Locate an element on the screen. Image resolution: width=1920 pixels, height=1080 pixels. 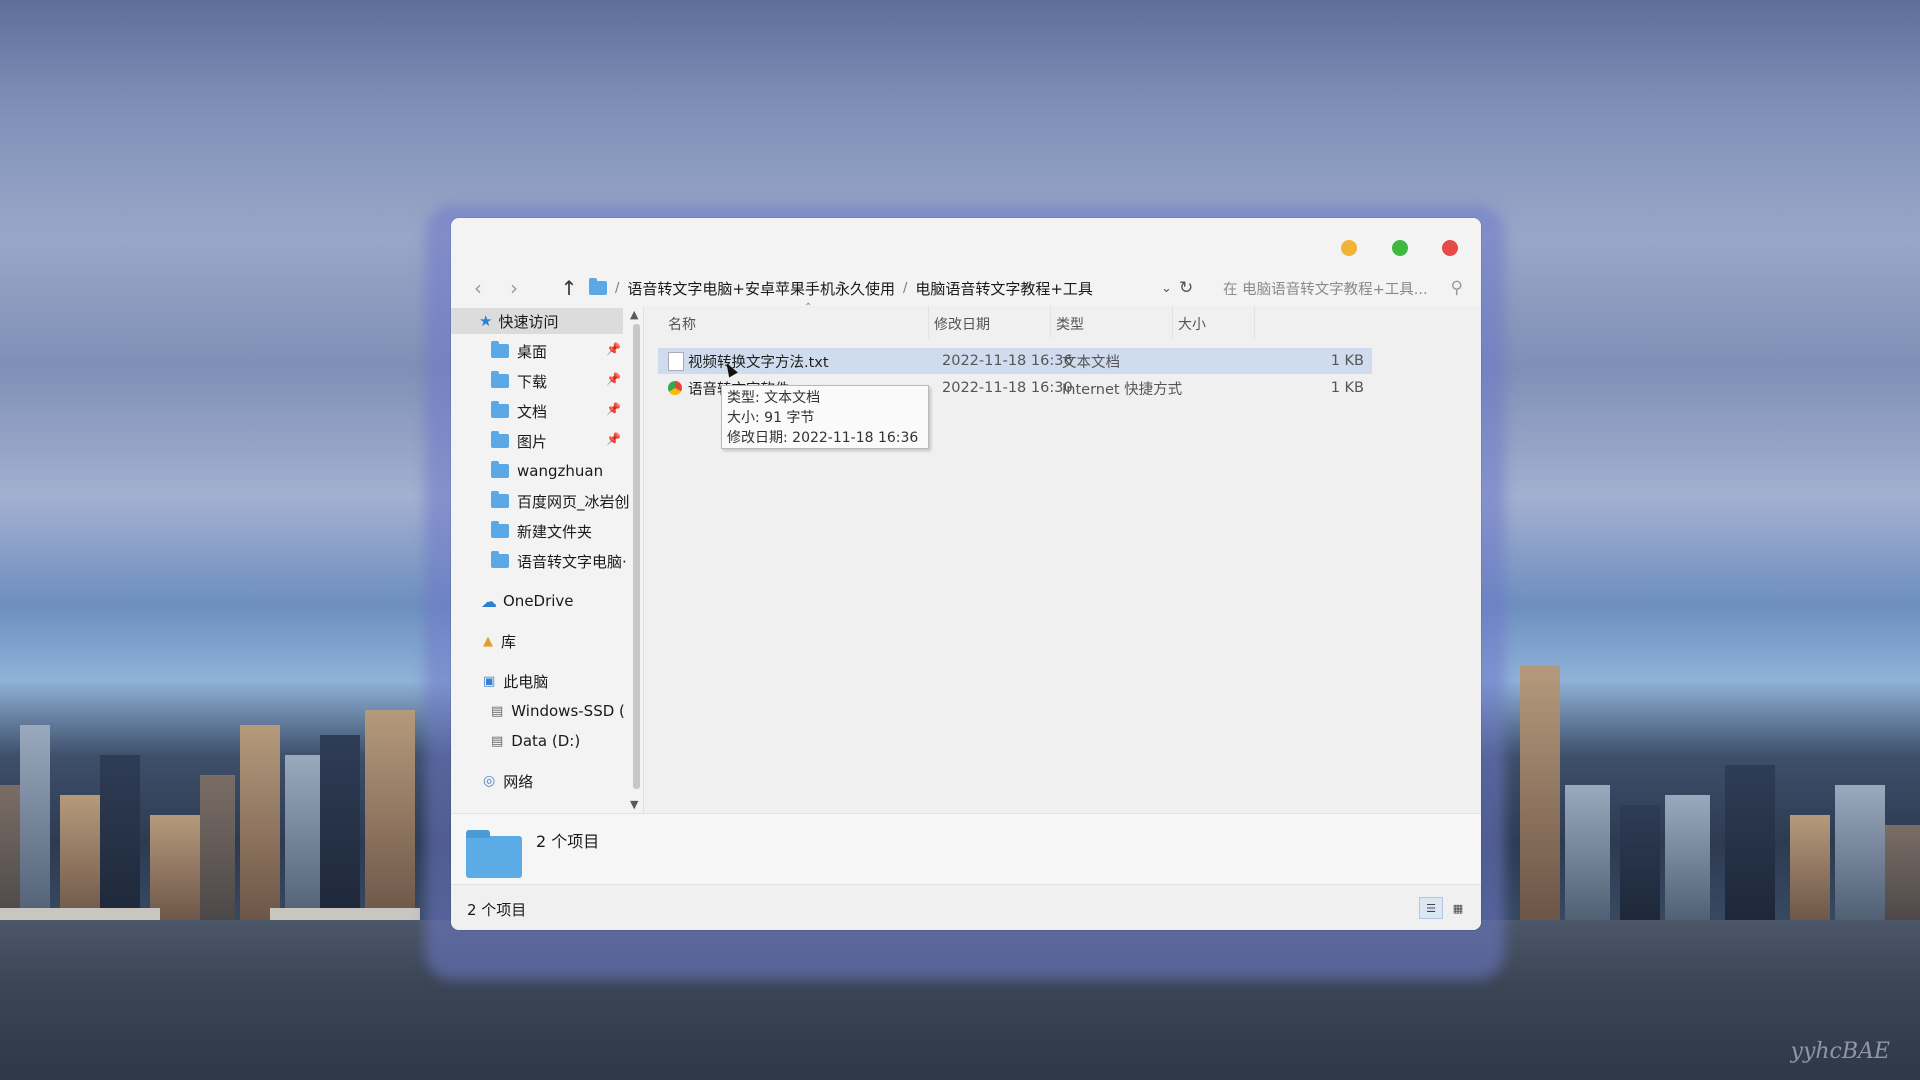
file-name: 视频转换文字方法.txt is located at coordinates (758, 361).